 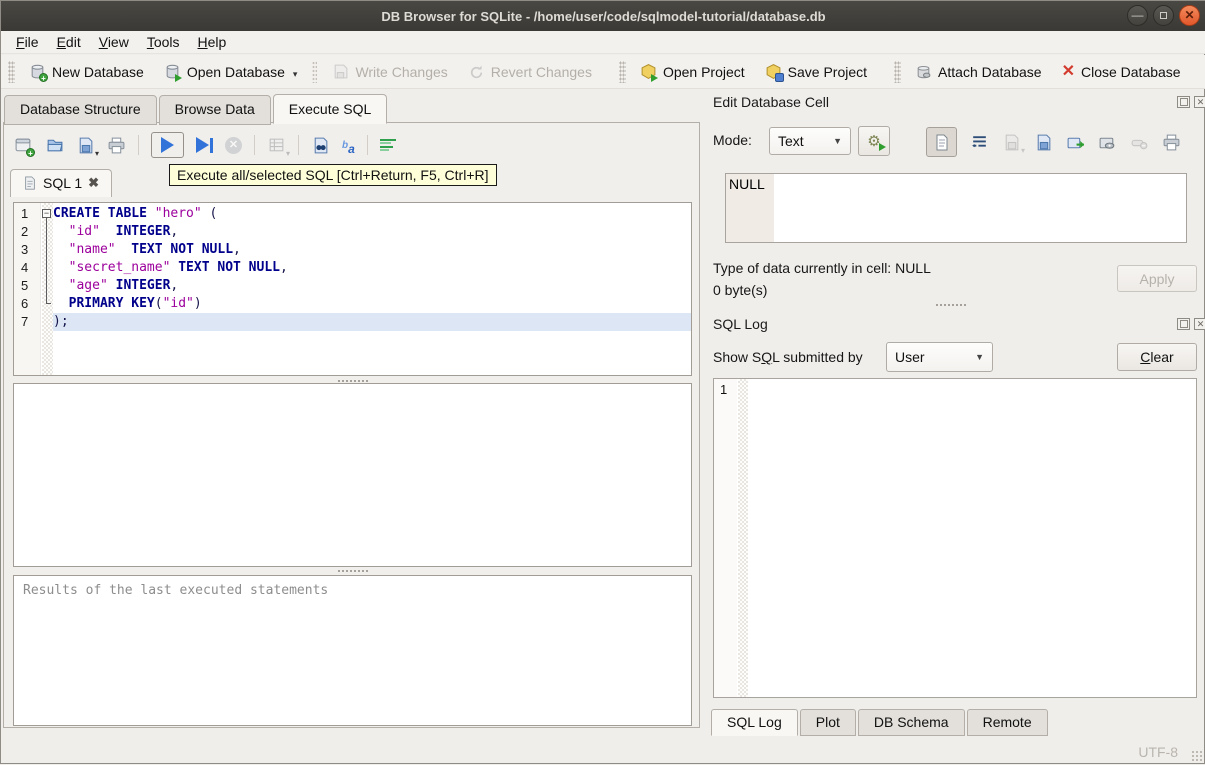 I want to click on text-view-toggle, so click(x=941, y=142).